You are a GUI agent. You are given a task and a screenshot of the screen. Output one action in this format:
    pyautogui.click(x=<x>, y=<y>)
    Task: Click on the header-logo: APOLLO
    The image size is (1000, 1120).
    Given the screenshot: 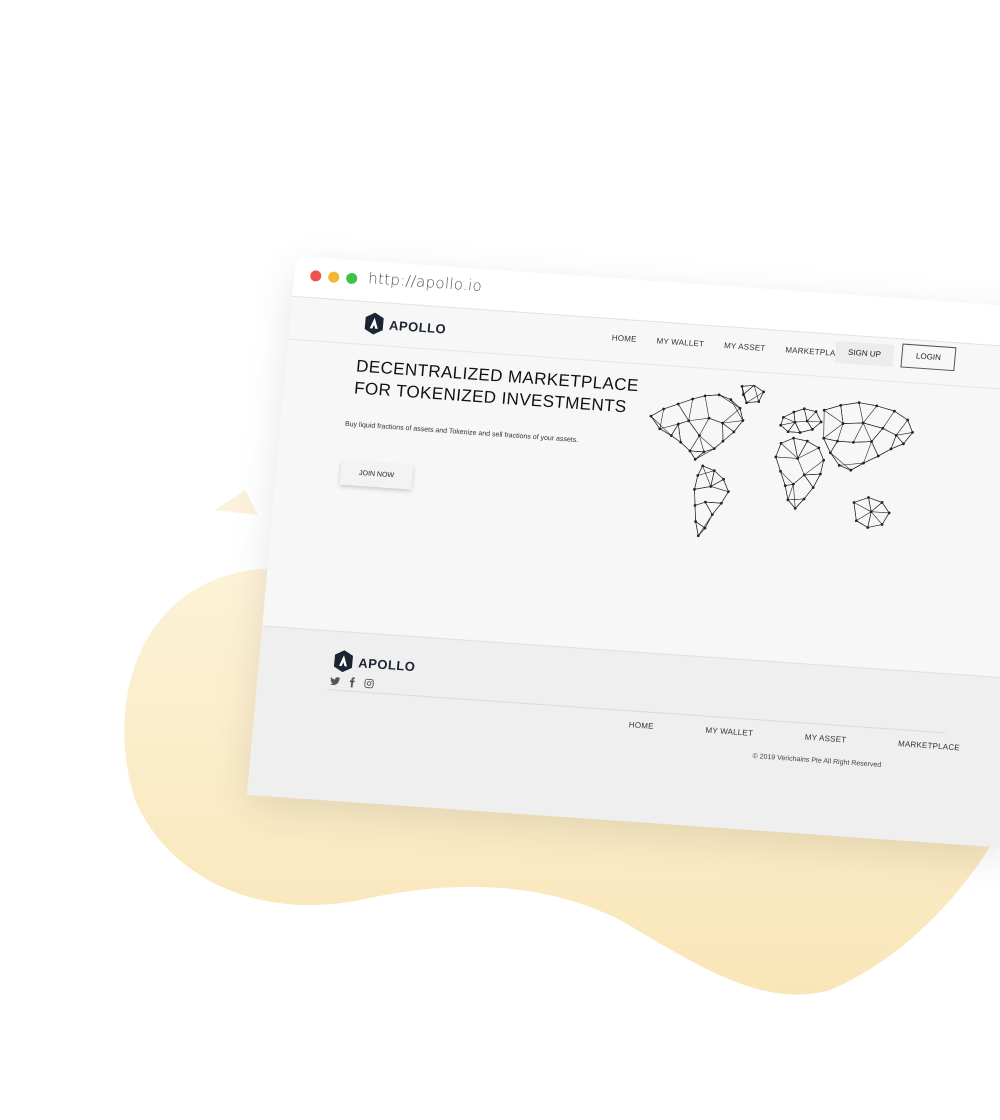 What is the action you would take?
    pyautogui.click(x=405, y=326)
    